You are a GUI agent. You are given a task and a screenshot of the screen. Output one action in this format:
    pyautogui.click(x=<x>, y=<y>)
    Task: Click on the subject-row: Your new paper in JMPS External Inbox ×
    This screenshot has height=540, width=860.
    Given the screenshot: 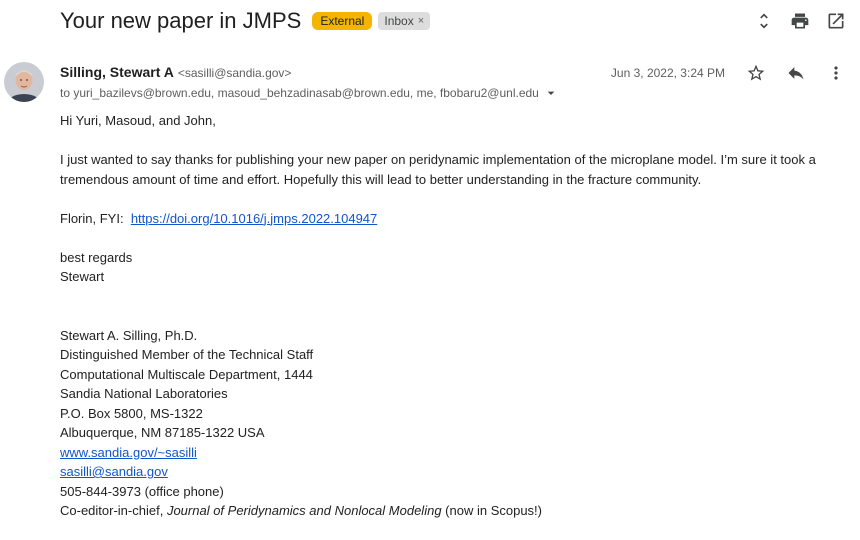 What is the action you would take?
    pyautogui.click(x=245, y=21)
    